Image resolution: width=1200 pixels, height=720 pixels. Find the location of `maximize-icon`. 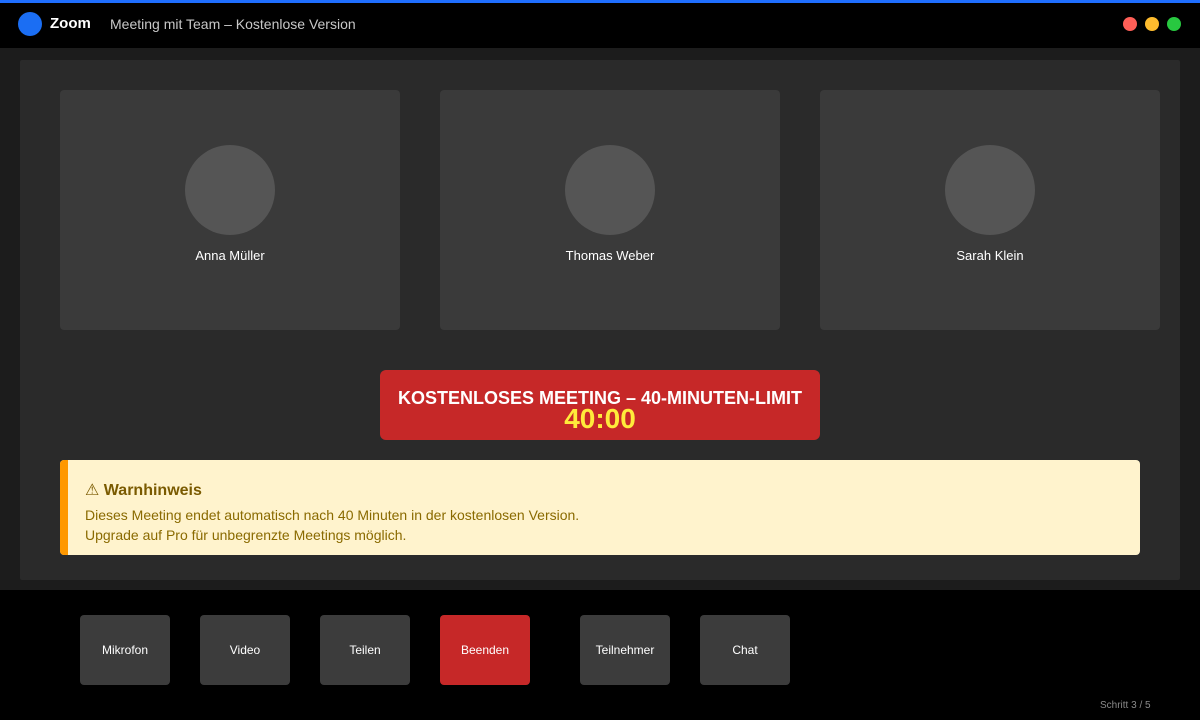

maximize-icon is located at coordinates (1174, 24).